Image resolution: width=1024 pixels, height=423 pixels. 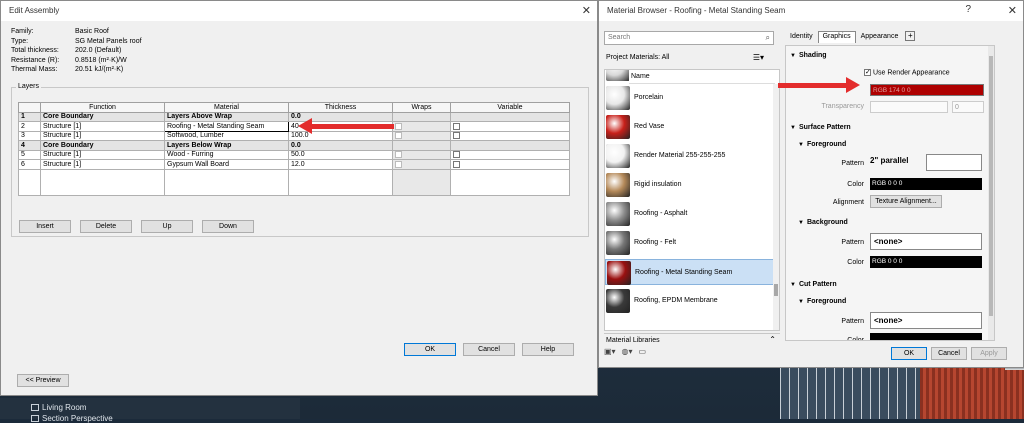 What do you see at coordinates (836, 37) in the screenshot?
I see `tab-graphics: Graphics` at bounding box center [836, 37].